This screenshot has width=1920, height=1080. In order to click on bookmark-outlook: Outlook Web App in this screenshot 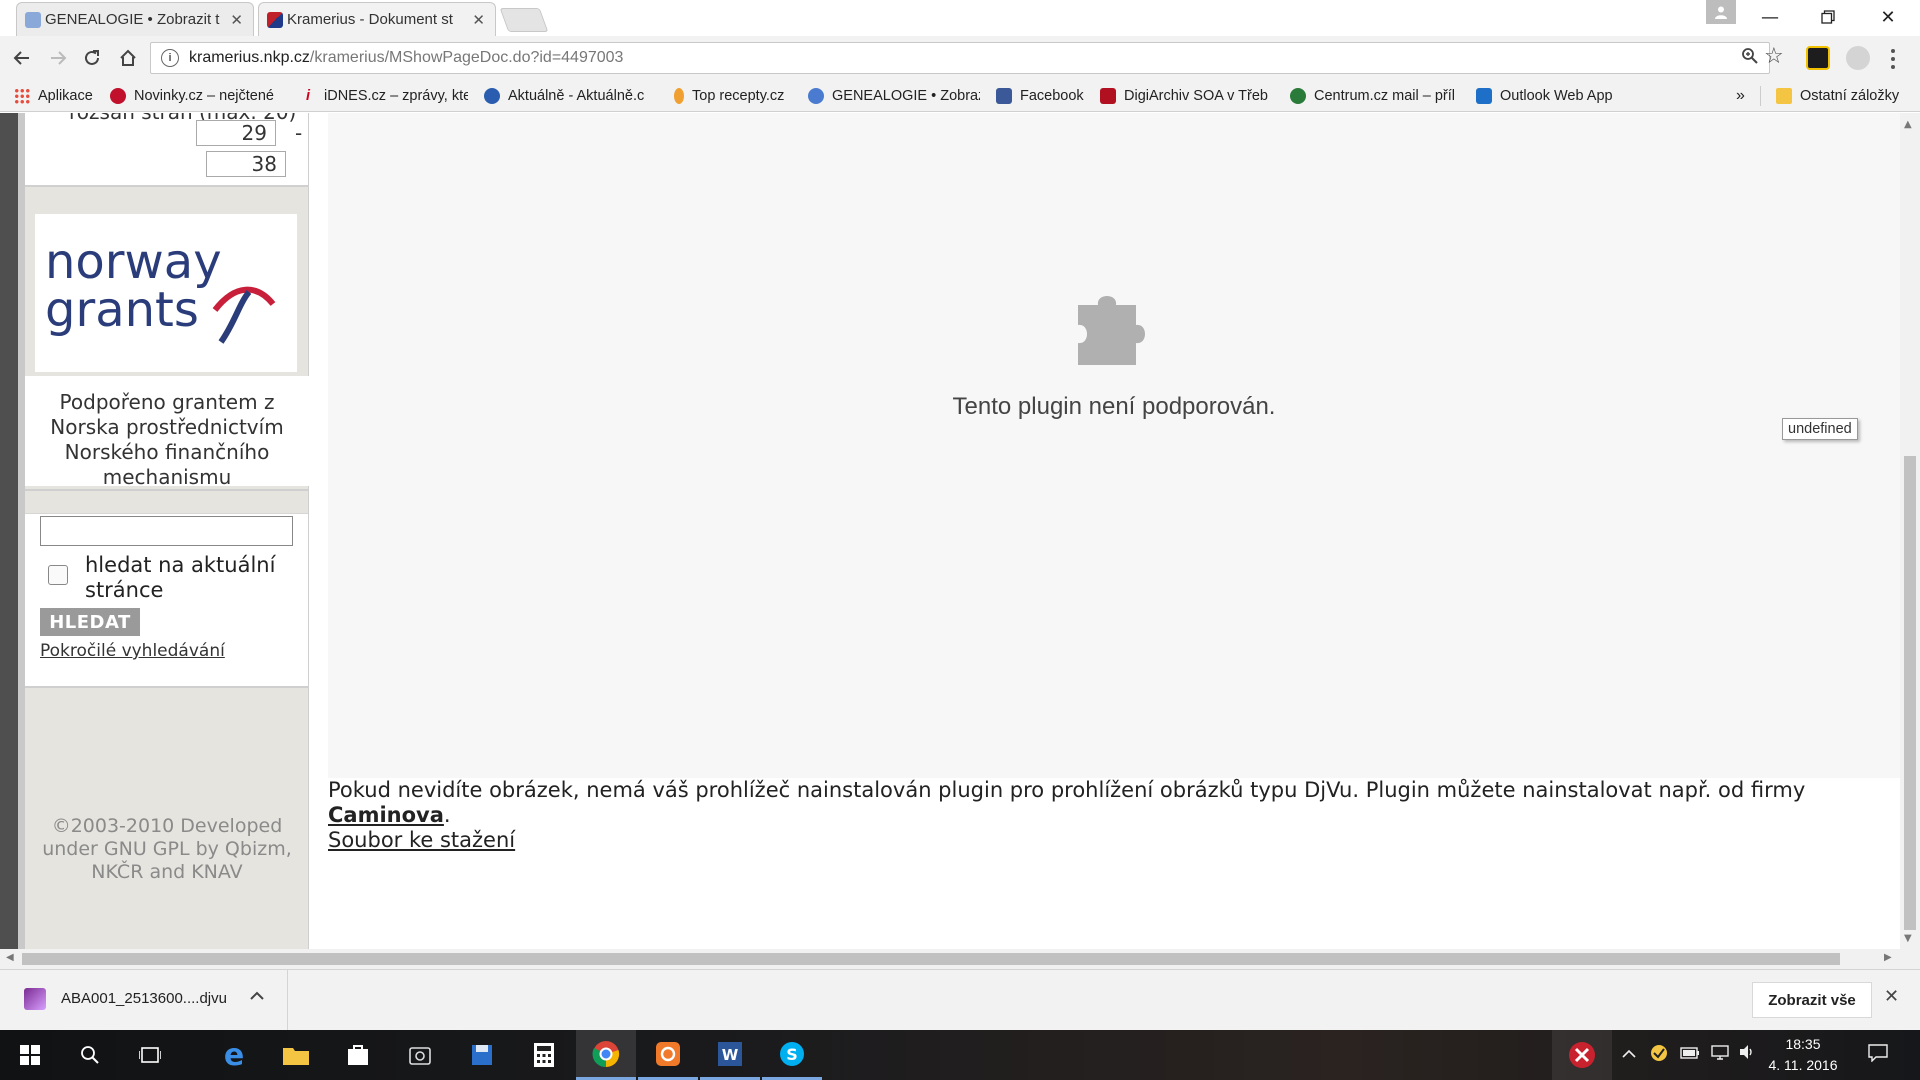, I will do `click(1544, 96)`.